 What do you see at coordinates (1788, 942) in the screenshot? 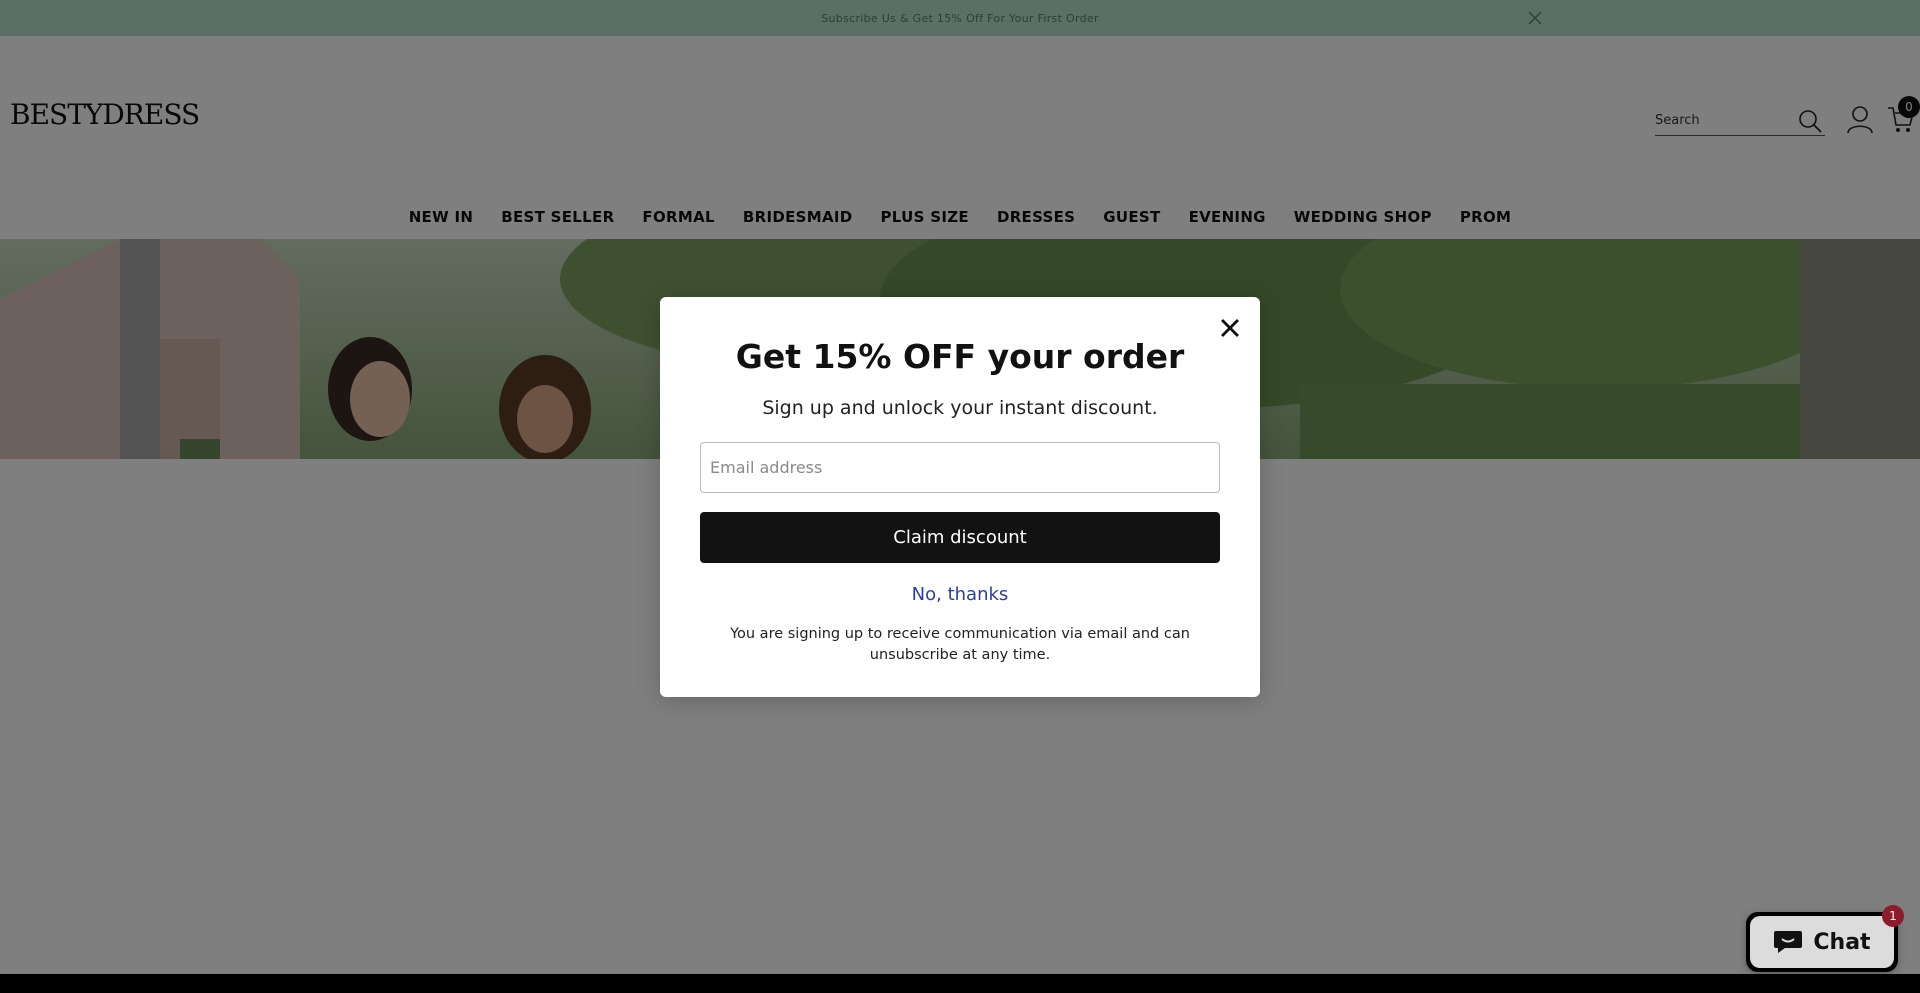
I see `chat-bubble-icon` at bounding box center [1788, 942].